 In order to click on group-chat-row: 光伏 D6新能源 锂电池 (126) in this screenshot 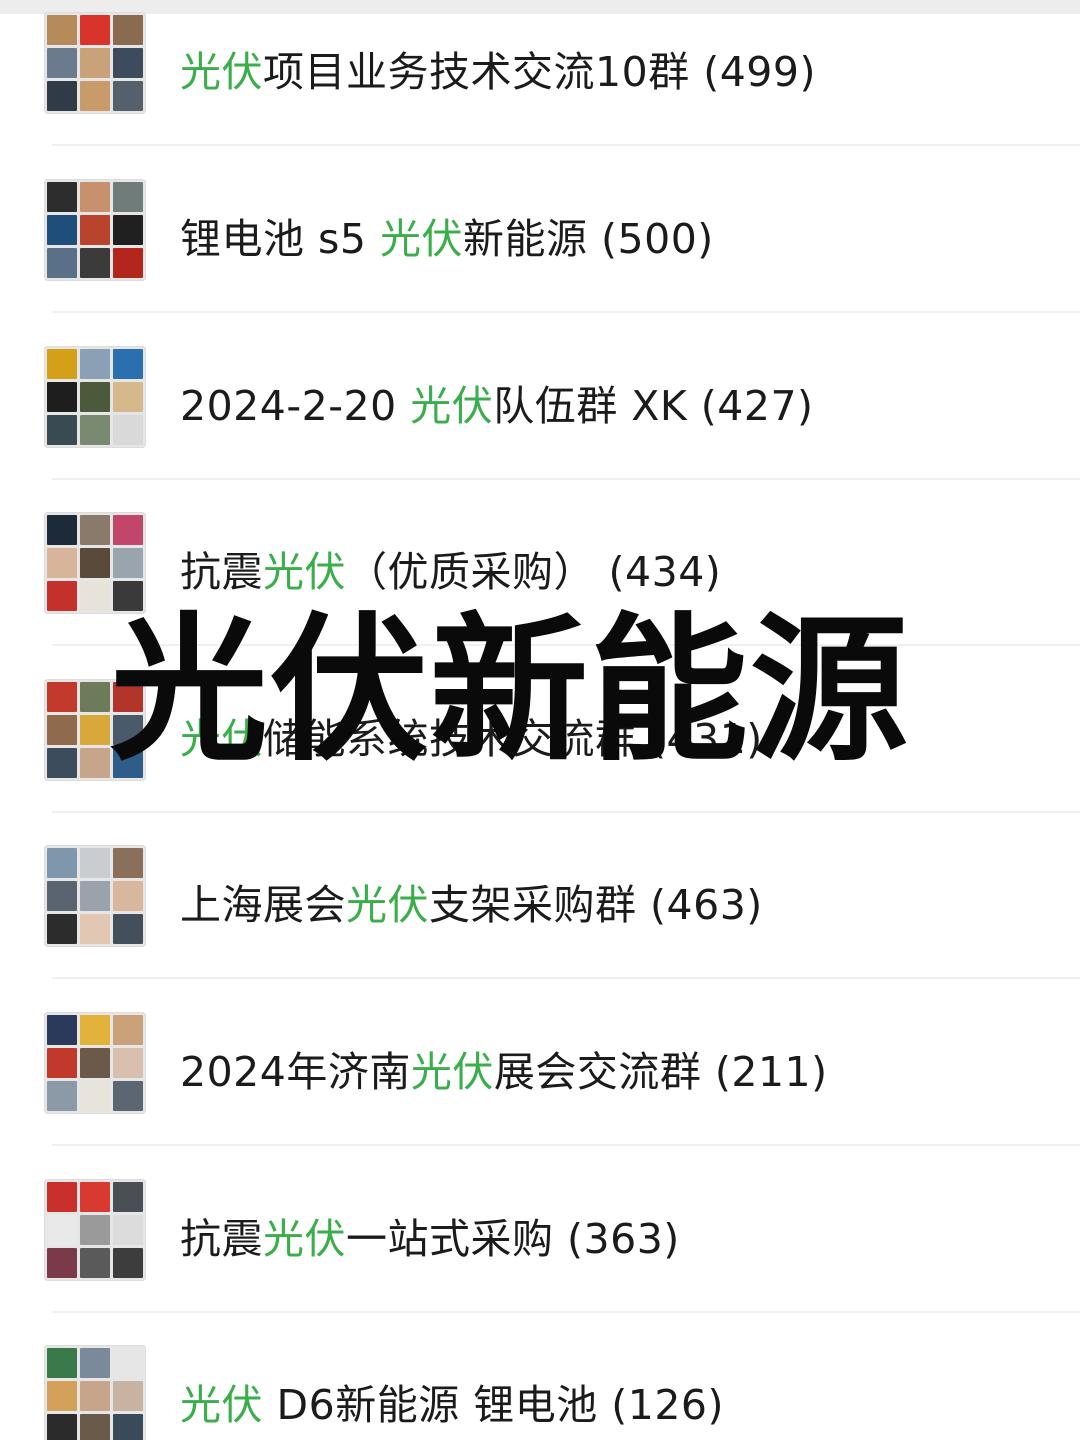, I will do `click(540, 1376)`.